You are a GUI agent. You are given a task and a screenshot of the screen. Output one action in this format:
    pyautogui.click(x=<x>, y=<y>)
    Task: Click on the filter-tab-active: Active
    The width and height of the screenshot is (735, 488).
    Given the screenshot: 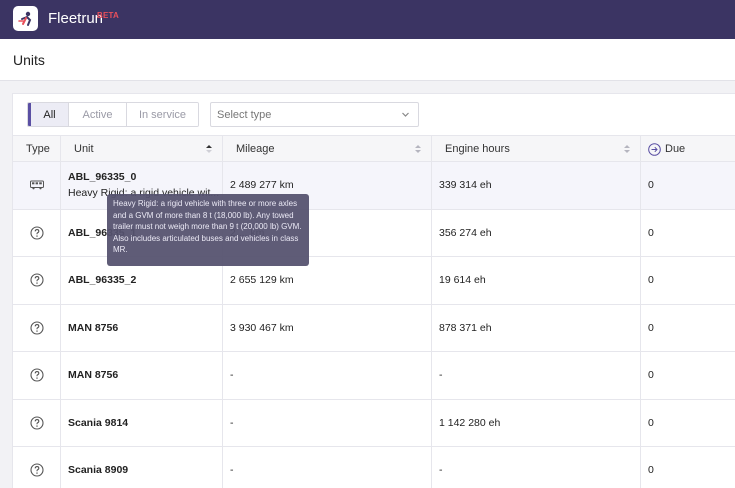 What is the action you would take?
    pyautogui.click(x=98, y=114)
    